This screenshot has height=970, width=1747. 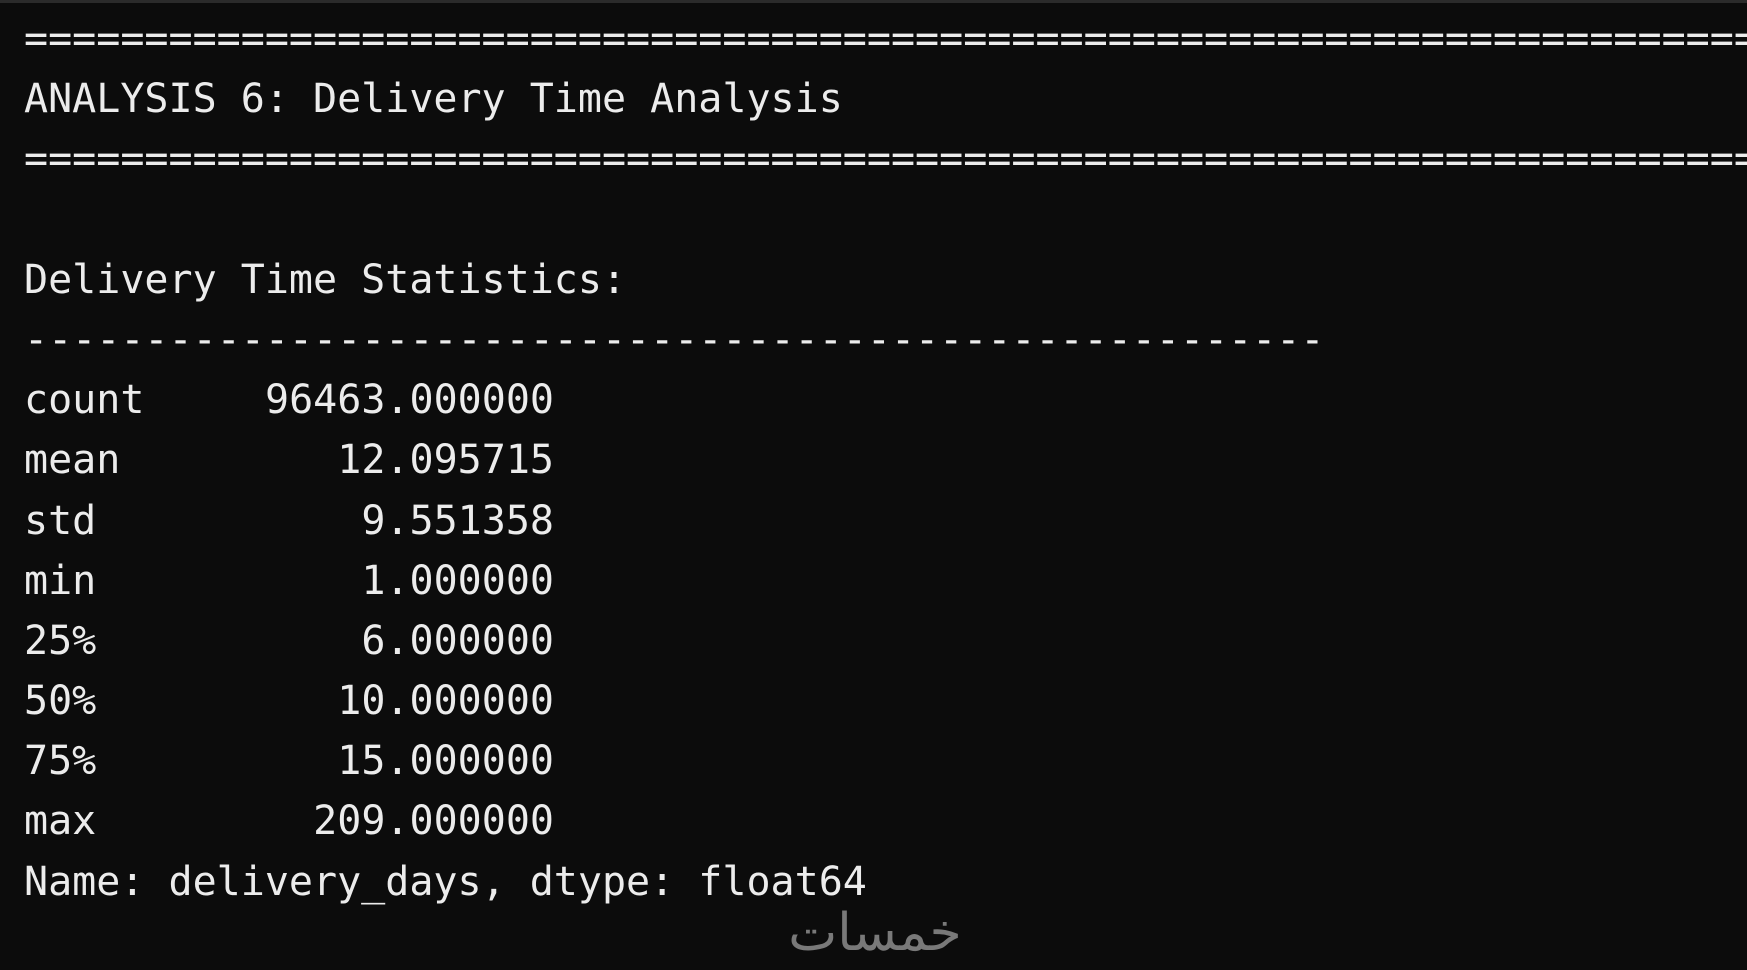 I want to click on stat-value: 209.000000, so click(x=433, y=821).